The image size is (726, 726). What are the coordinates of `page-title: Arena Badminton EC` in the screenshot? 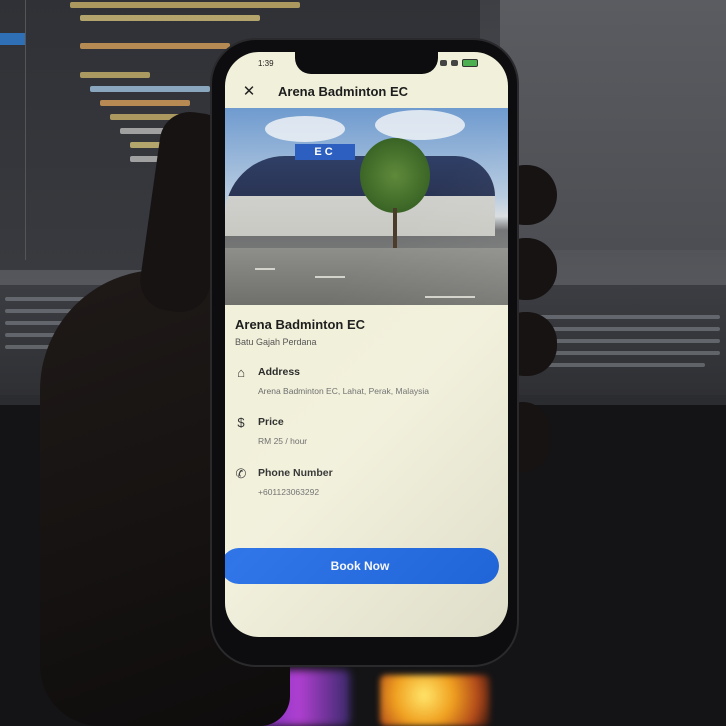 It's located at (343, 91).